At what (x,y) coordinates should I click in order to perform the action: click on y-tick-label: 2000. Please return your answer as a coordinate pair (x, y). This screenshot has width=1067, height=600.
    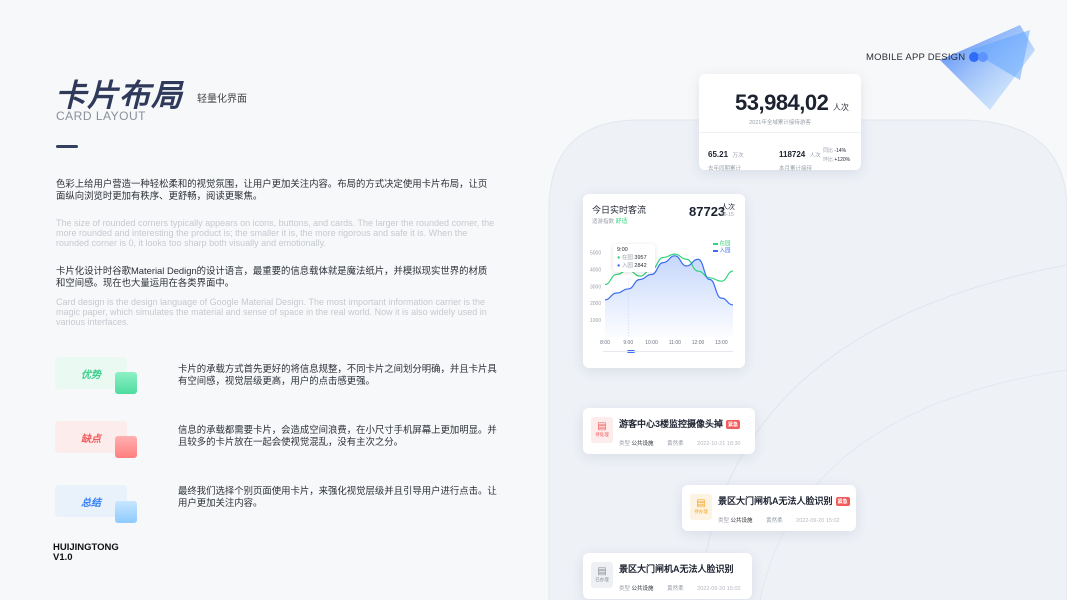
    Looking at the image, I should click on (595, 304).